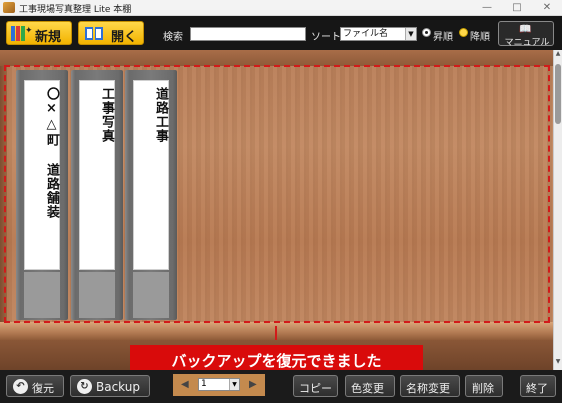 The width and height of the screenshot is (562, 403). I want to click on toast-message: バックアップを復元できました, so click(276, 361).